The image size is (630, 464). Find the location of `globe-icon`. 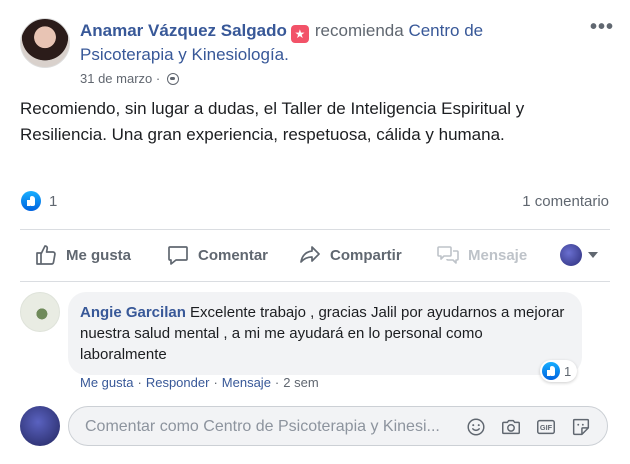

globe-icon is located at coordinates (172, 79).